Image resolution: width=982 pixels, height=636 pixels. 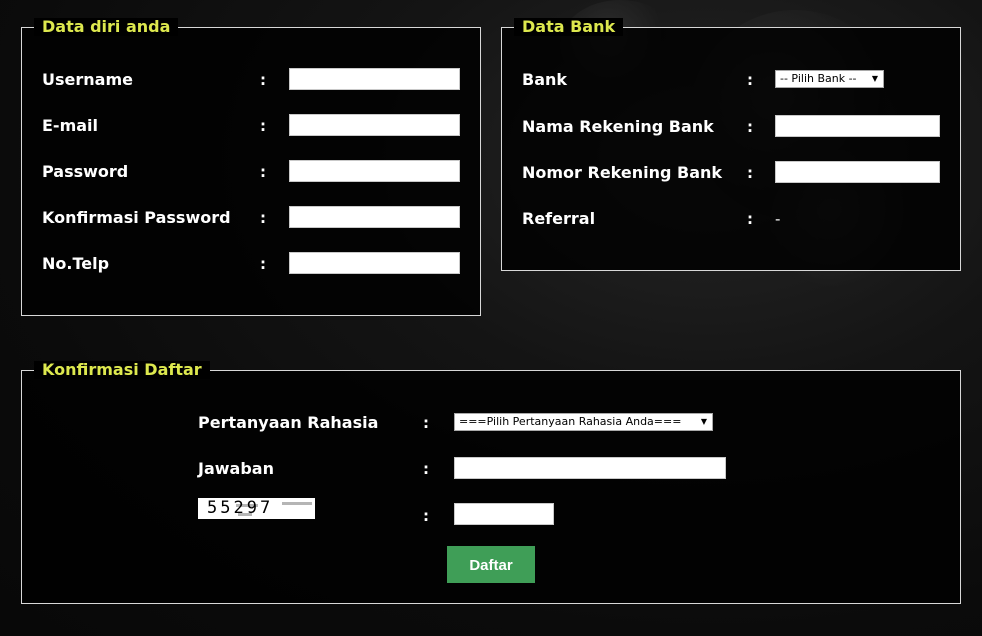 What do you see at coordinates (106, 27) in the screenshot?
I see `personal-data-legend: Data diri anda` at bounding box center [106, 27].